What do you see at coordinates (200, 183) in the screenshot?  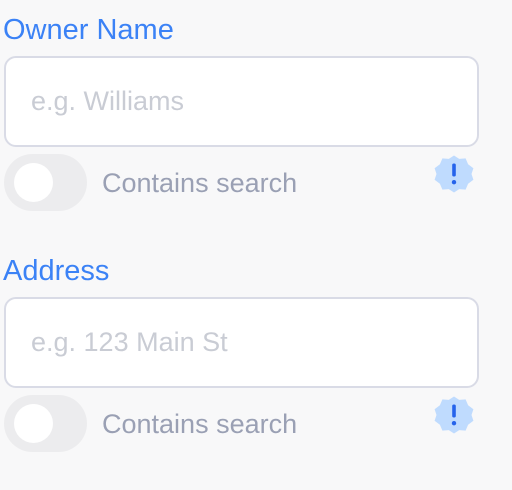 I see `owner-name-toggle-label: Contains search` at bounding box center [200, 183].